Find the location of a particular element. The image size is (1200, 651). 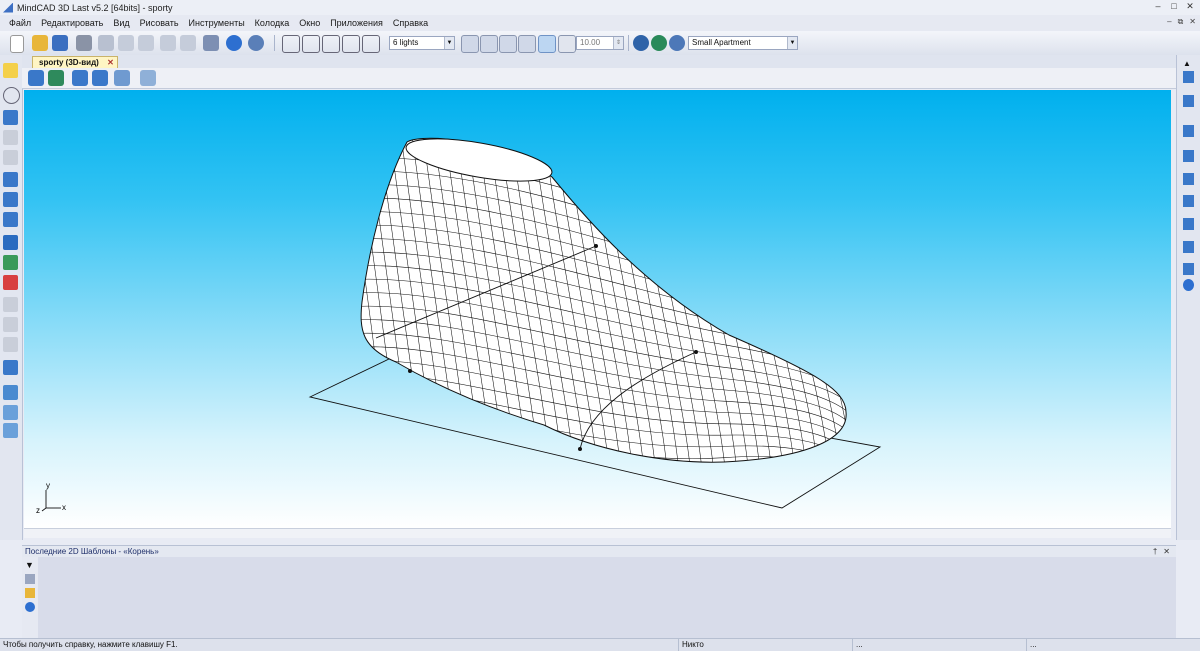

last-tool-10-icon is located at coordinates (10, 367).